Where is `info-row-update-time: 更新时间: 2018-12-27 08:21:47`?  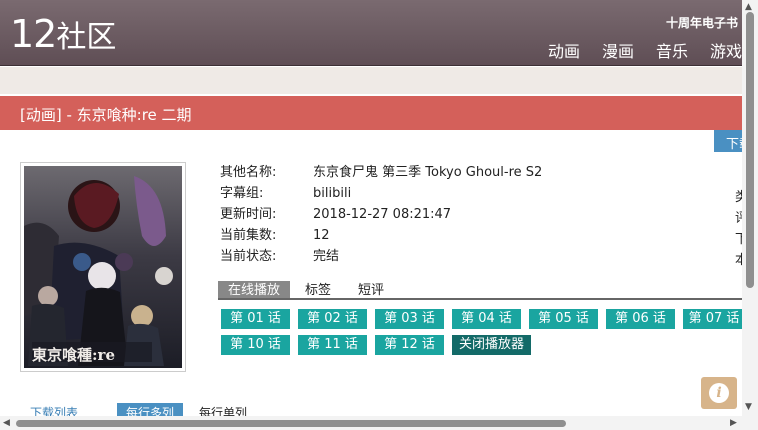
info-row-update-time: 更新时间: 2018-12-27 08:21:47 is located at coordinates (480, 216).